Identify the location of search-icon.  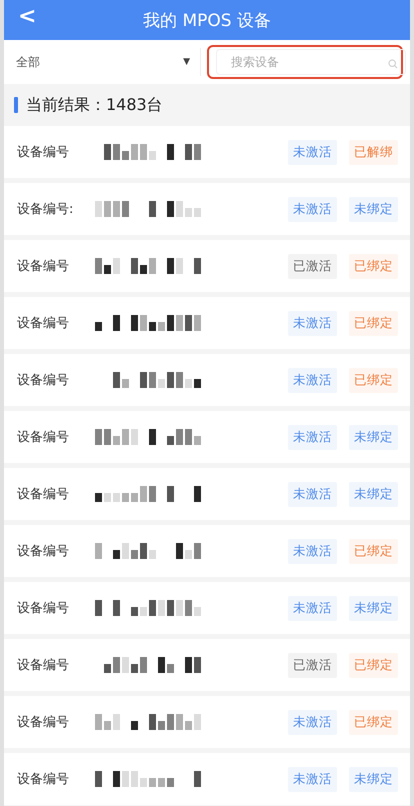
(393, 64).